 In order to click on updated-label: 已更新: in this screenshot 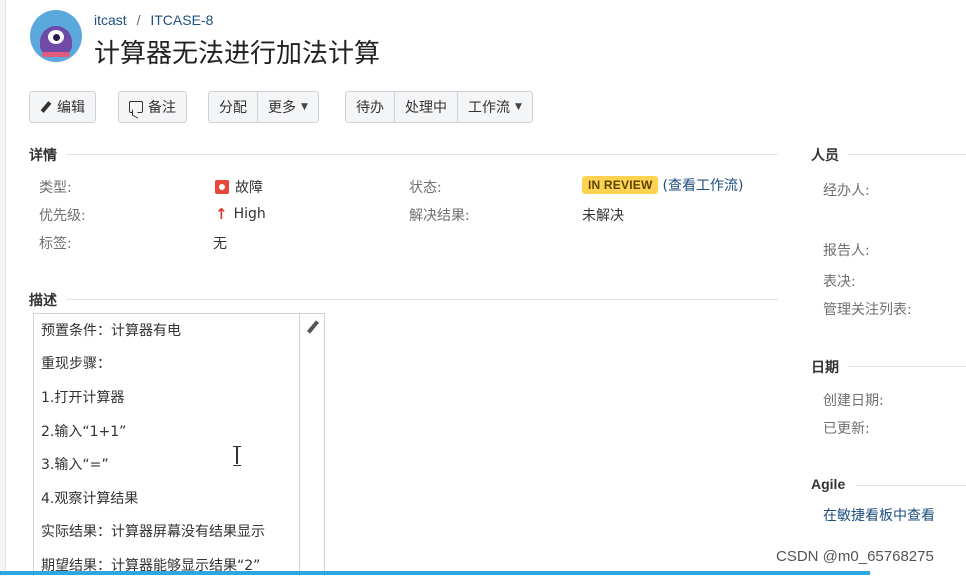, I will do `click(846, 429)`.